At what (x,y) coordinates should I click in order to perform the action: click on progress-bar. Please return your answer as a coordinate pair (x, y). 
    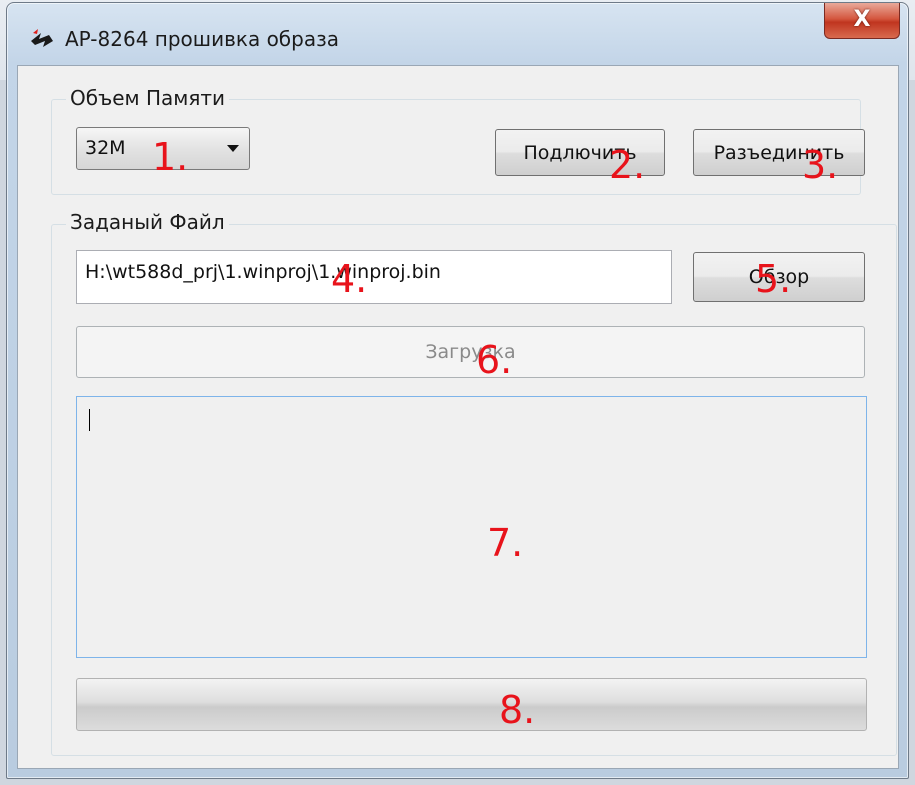
    Looking at the image, I should click on (471, 704).